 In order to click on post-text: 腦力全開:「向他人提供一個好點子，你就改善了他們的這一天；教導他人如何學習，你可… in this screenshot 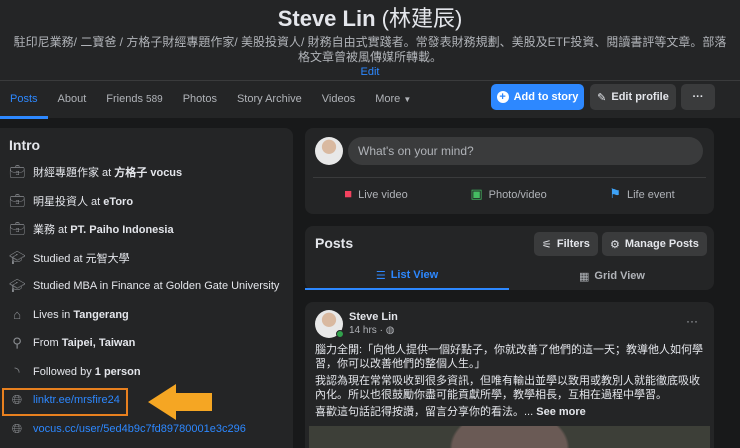, I will do `click(509, 381)`.